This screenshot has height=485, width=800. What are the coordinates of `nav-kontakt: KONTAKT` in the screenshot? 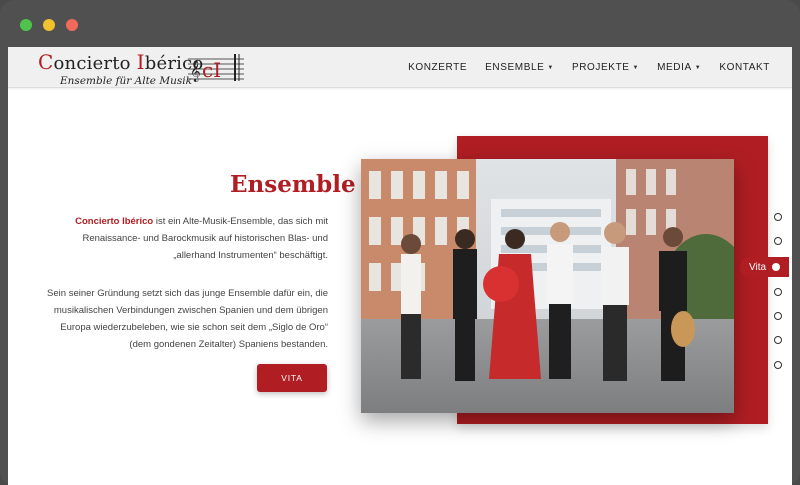 It's located at (744, 67).